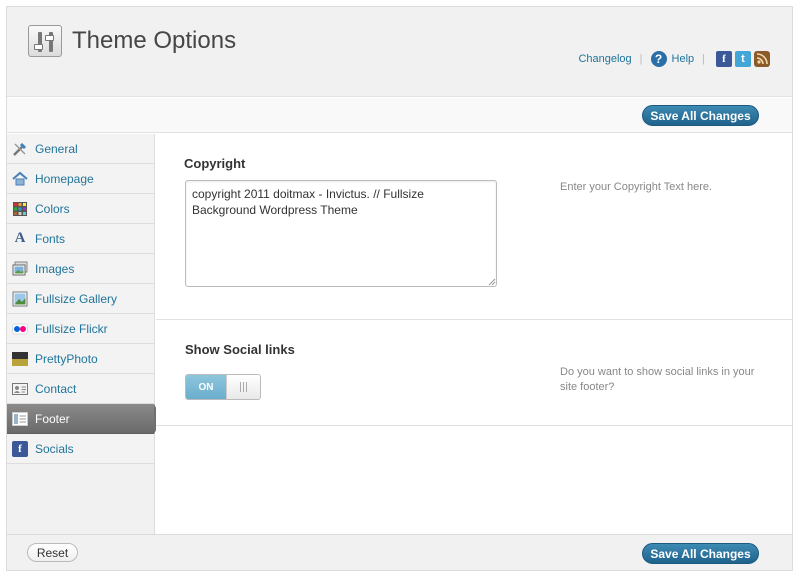  I want to click on help-link: Help, so click(683, 59).